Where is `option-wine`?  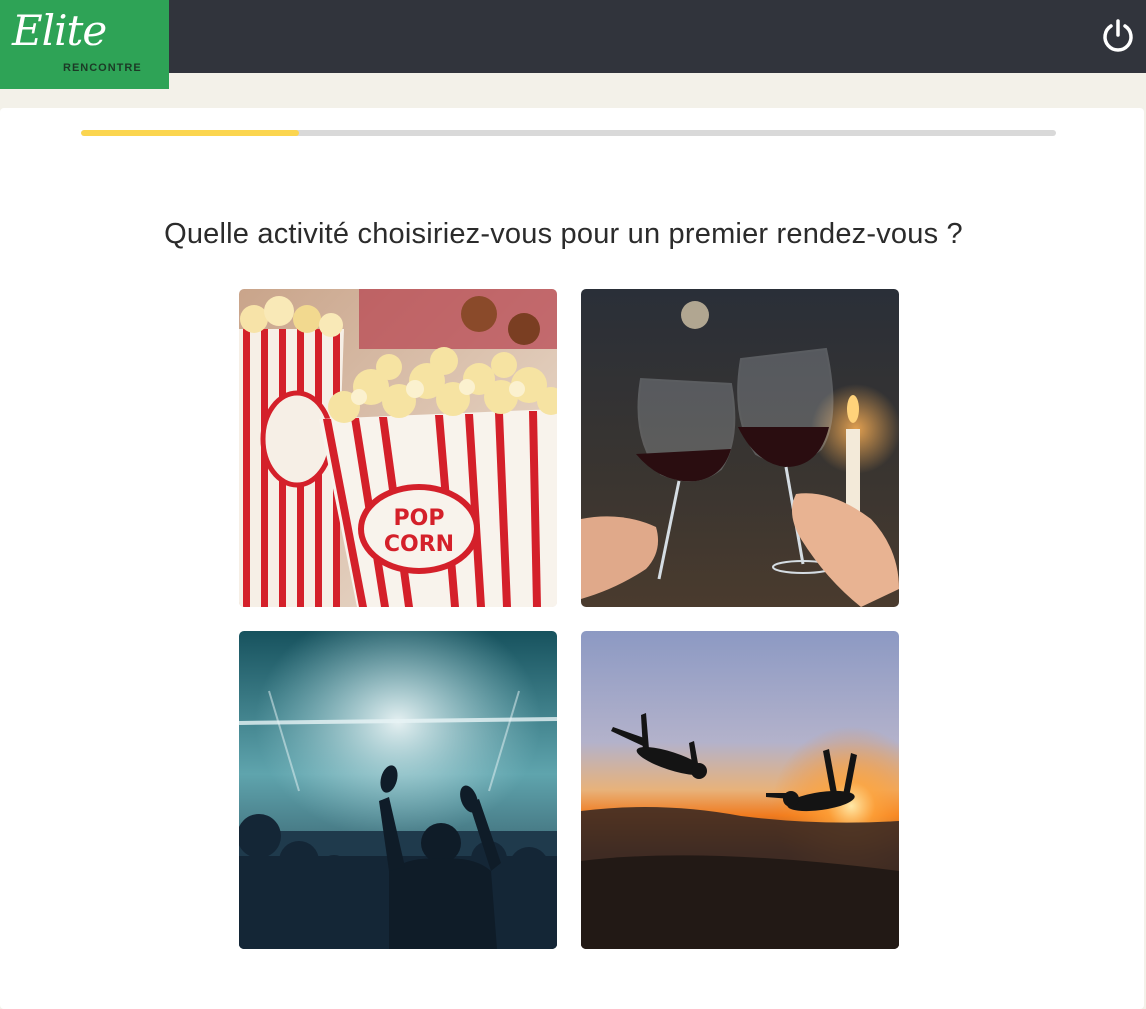
option-wine is located at coordinates (740, 448).